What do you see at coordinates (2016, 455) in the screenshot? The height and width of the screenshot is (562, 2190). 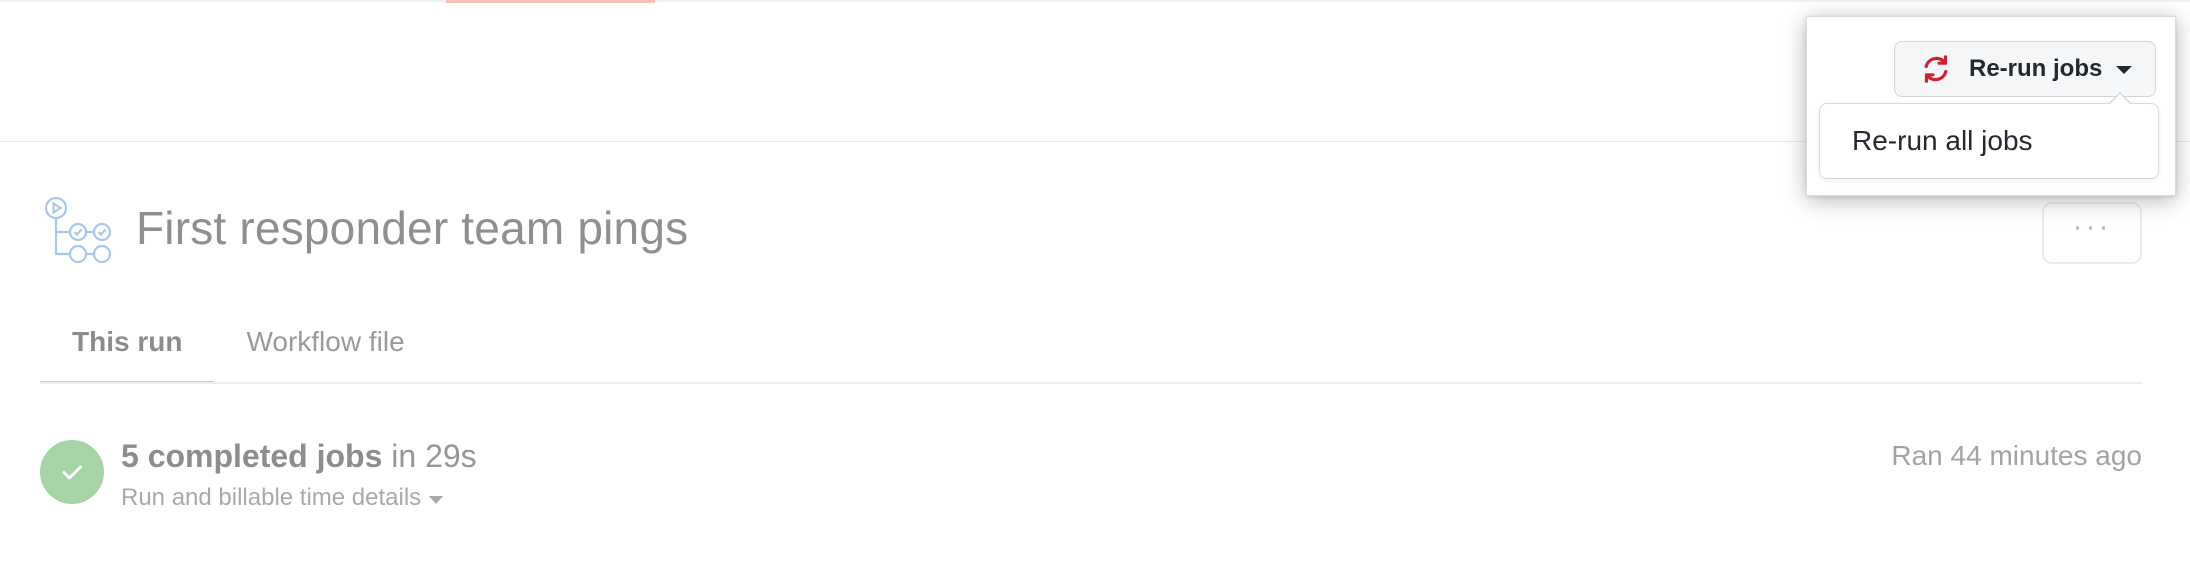 I see `run-timestamp: Ran 44 minutes ago` at bounding box center [2016, 455].